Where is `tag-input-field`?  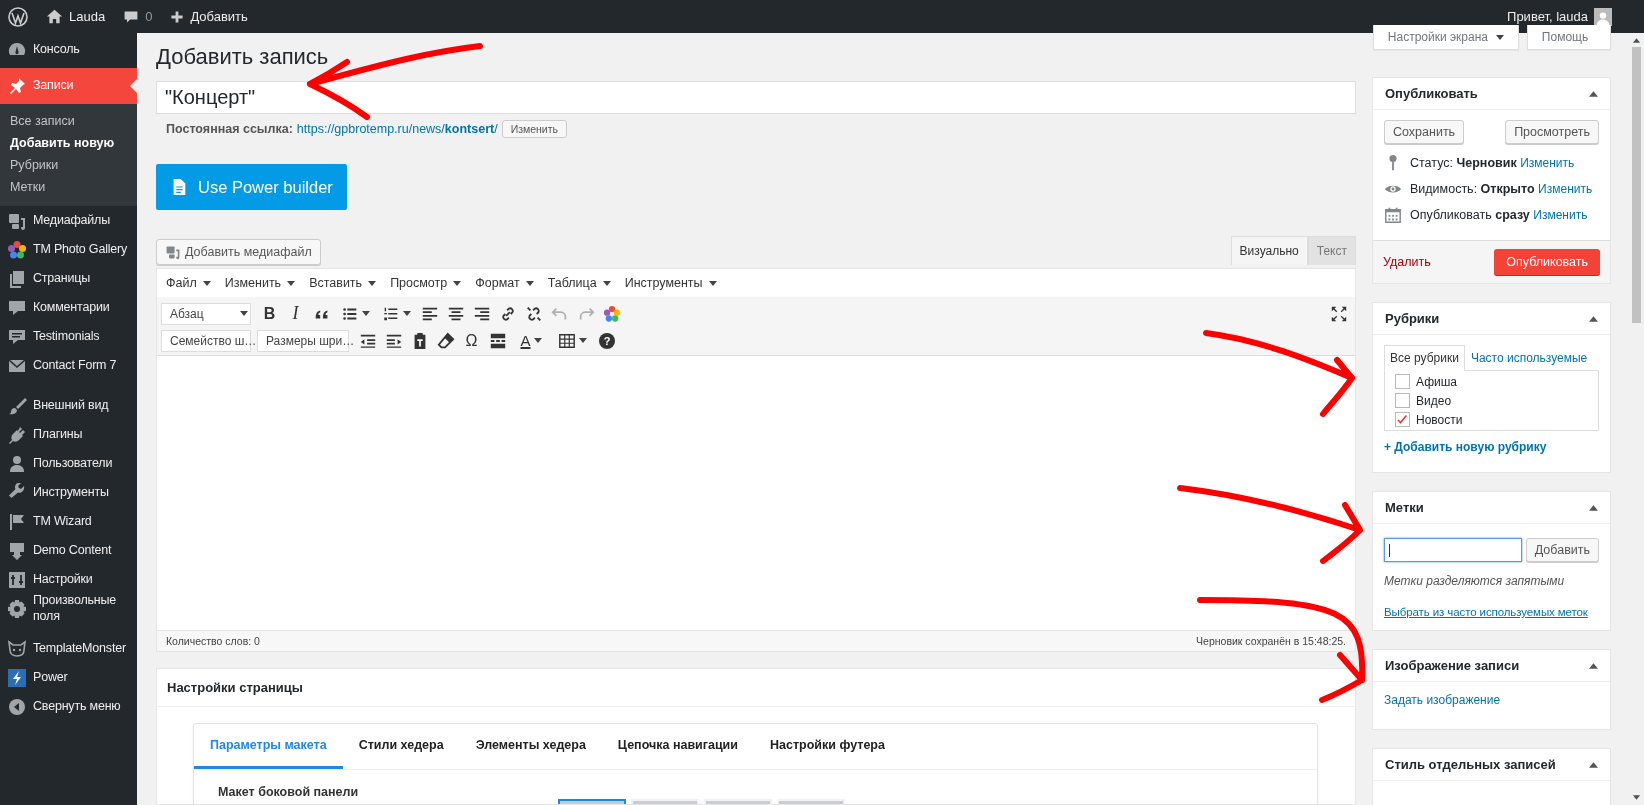
tag-input-field is located at coordinates (1453, 550).